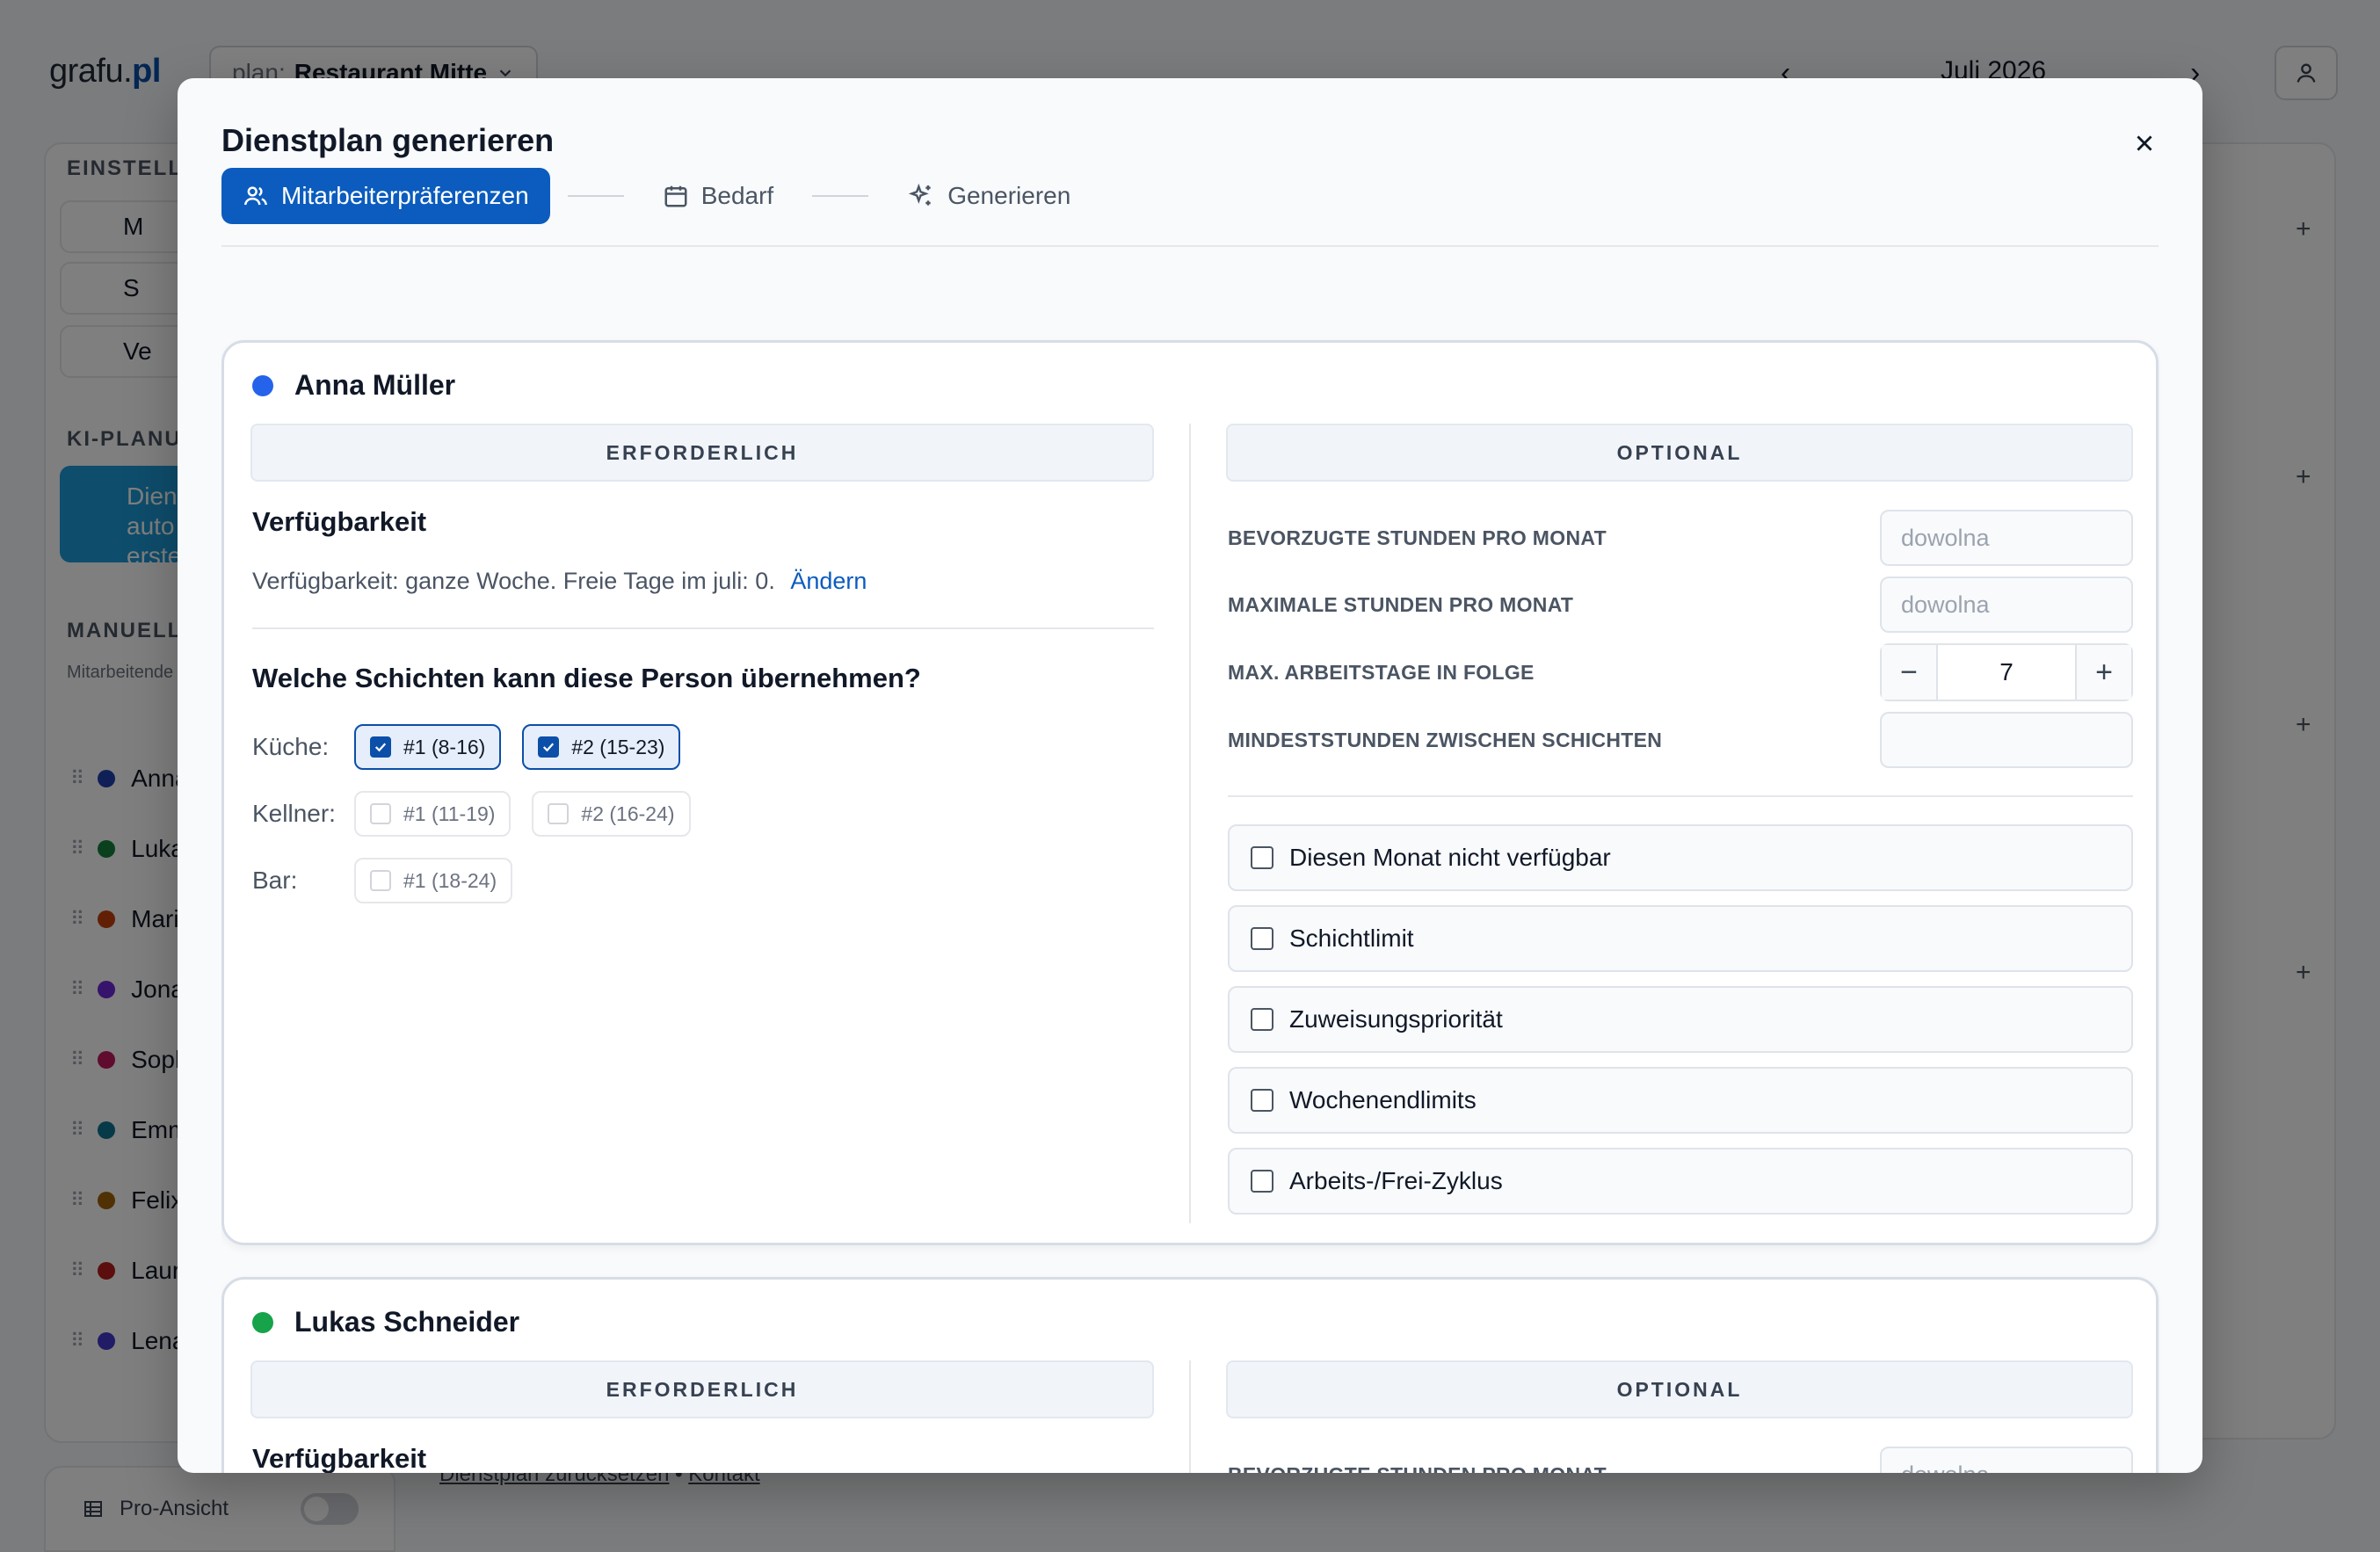  I want to click on wizard-steps: Mitarbeiterpräferenzen Bedarf Generieren, so click(656, 196).